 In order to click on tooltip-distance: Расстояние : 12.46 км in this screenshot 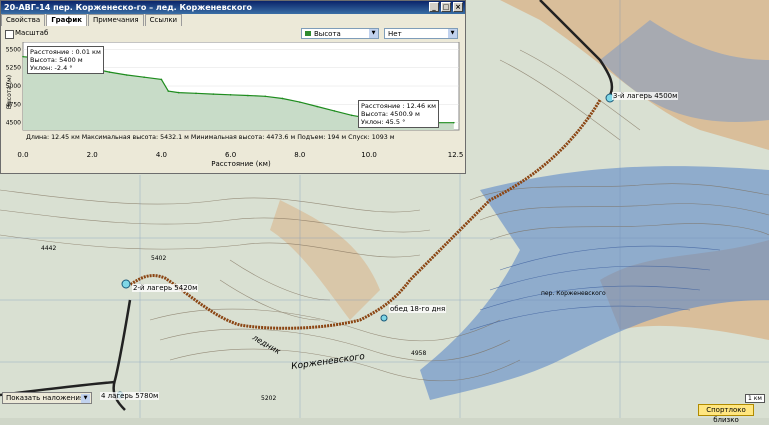, I will do `click(399, 106)`.